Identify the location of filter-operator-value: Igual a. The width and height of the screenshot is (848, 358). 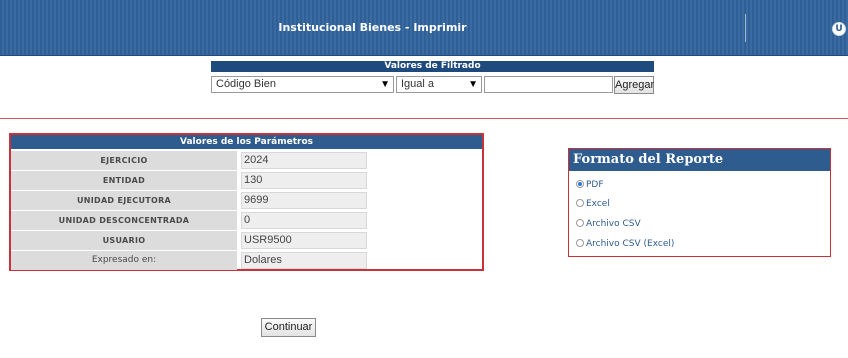
(418, 84).